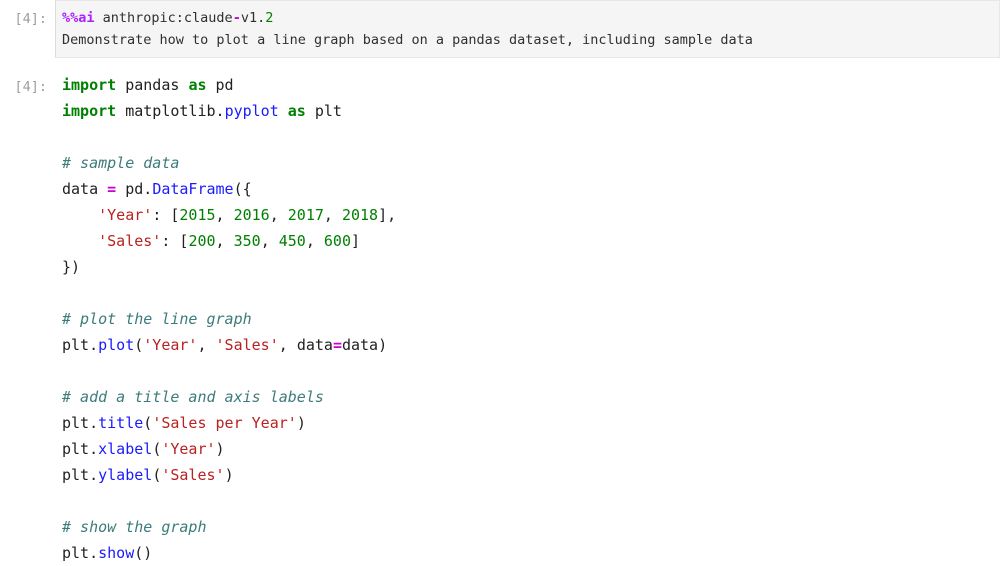  I want to click on code-line: 'Year': [2015, 2016, 2017, 2018],, so click(531, 215).